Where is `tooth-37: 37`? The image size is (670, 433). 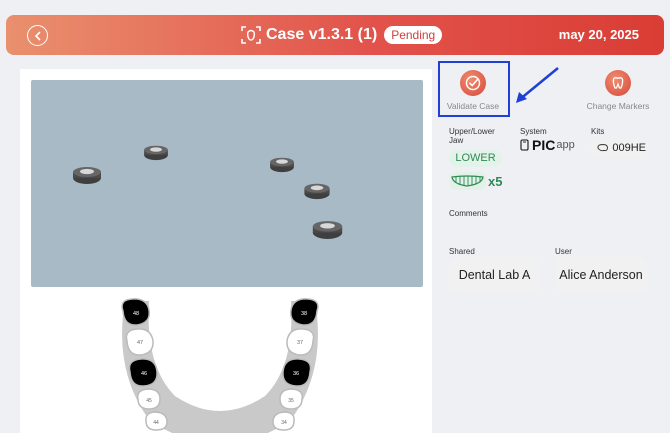
tooth-37: 37 is located at coordinates (300, 342).